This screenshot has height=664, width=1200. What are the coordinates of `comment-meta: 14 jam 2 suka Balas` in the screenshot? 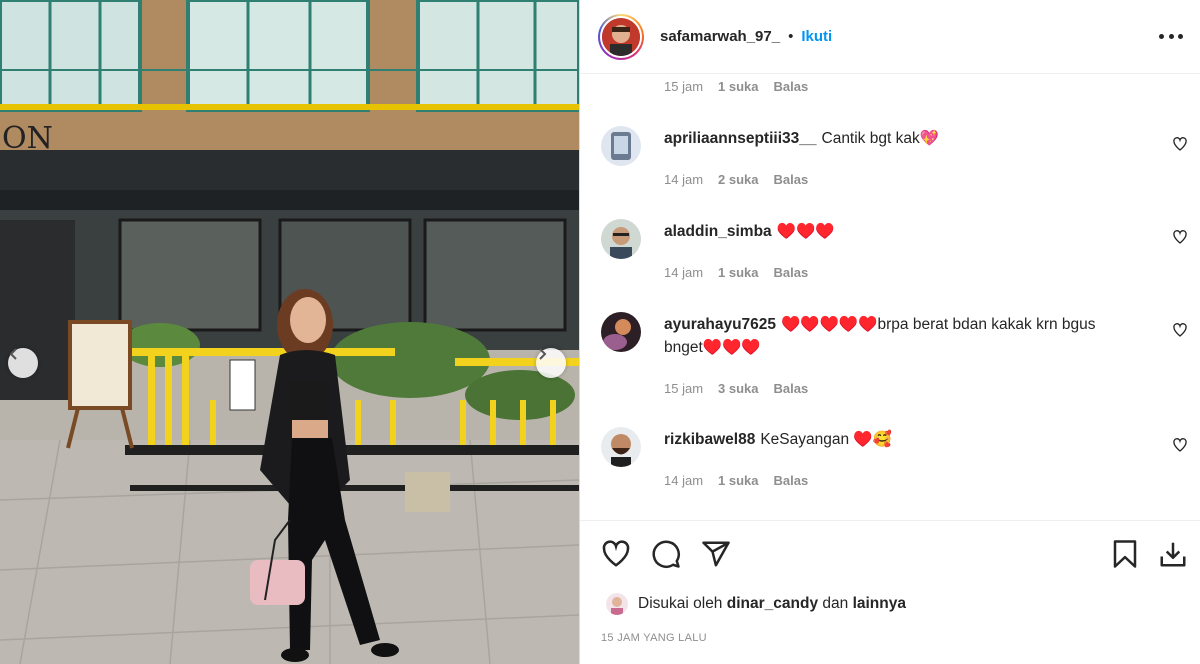 It's located at (736, 179).